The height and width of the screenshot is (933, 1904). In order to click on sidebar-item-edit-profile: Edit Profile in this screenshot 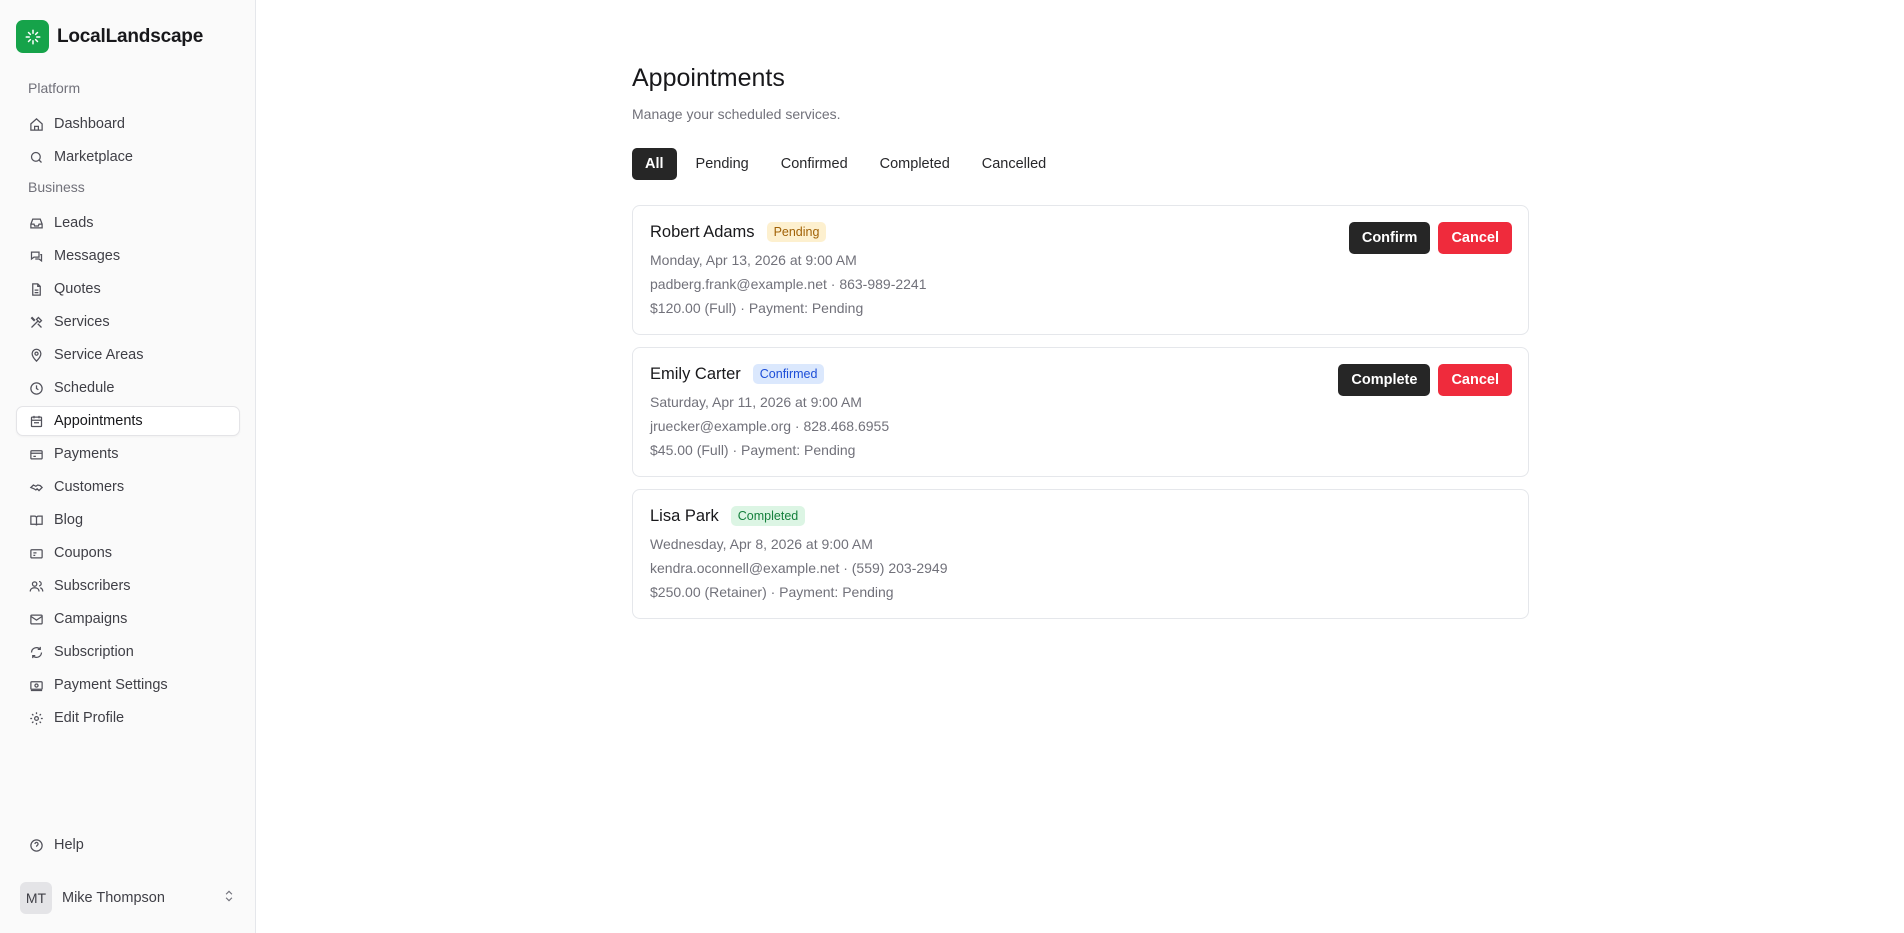, I will do `click(128, 718)`.